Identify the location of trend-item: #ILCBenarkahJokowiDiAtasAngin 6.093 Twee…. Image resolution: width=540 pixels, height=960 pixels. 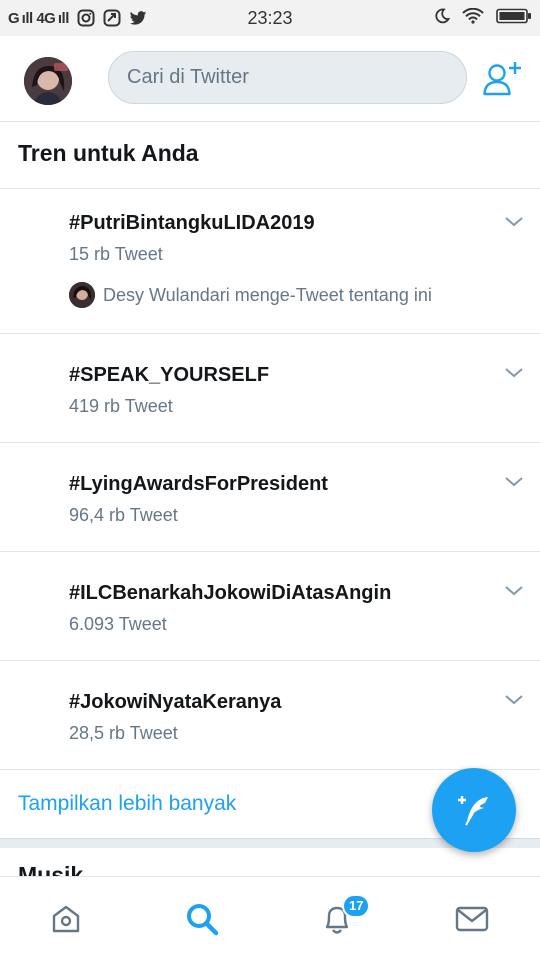
(270, 606).